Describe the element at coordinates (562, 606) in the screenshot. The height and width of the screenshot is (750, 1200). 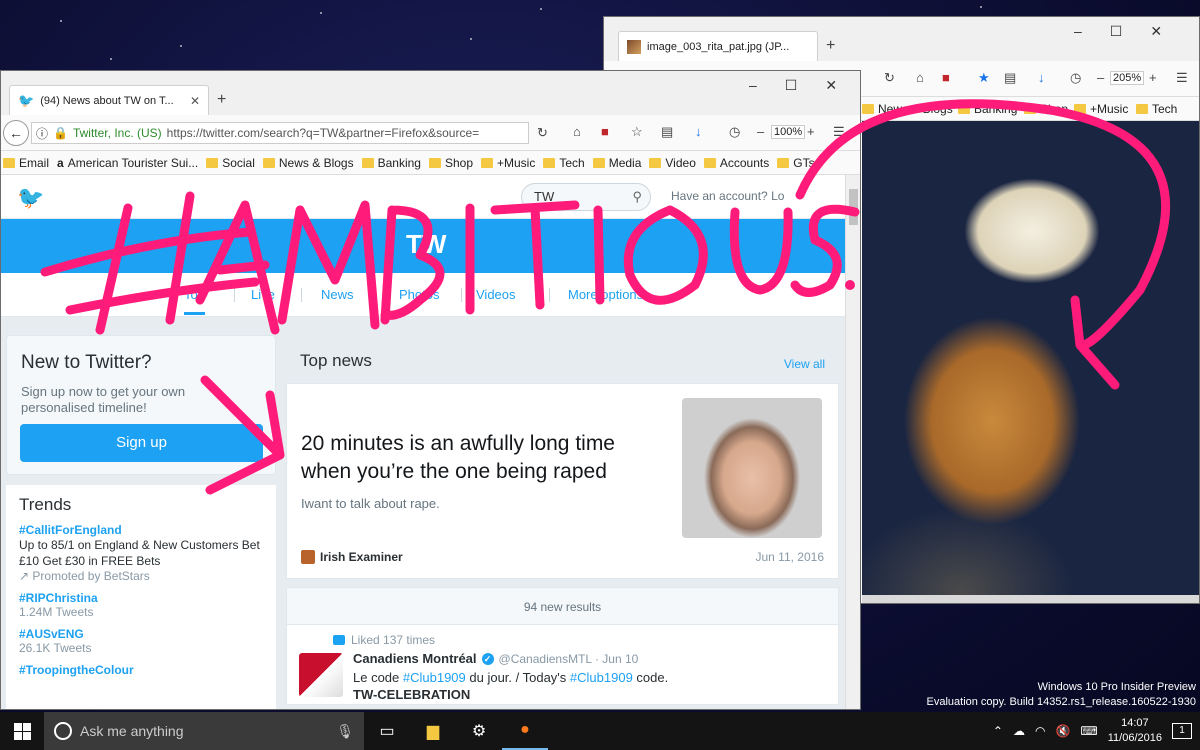
I see `new-results-bar: 94 new results` at that location.